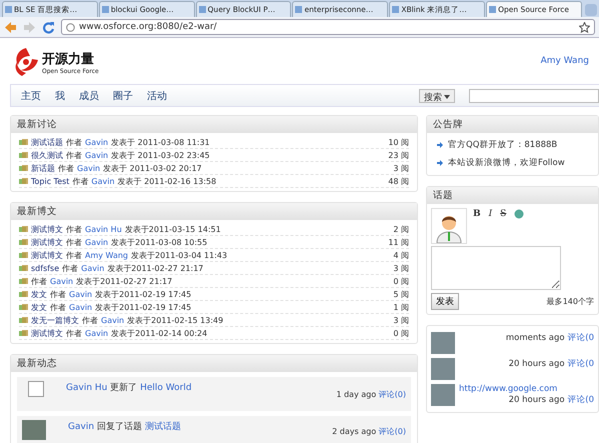 This screenshot has height=443, width=599. What do you see at coordinates (447, 97) in the screenshot?
I see `caret-icon` at bounding box center [447, 97].